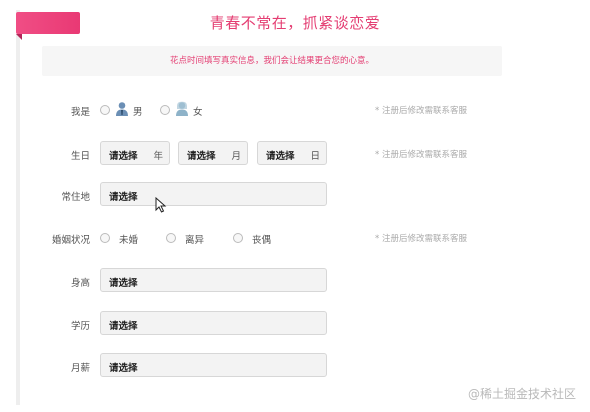 This screenshot has width=590, height=412. I want to click on marital-divorced-label: 离异, so click(195, 240).